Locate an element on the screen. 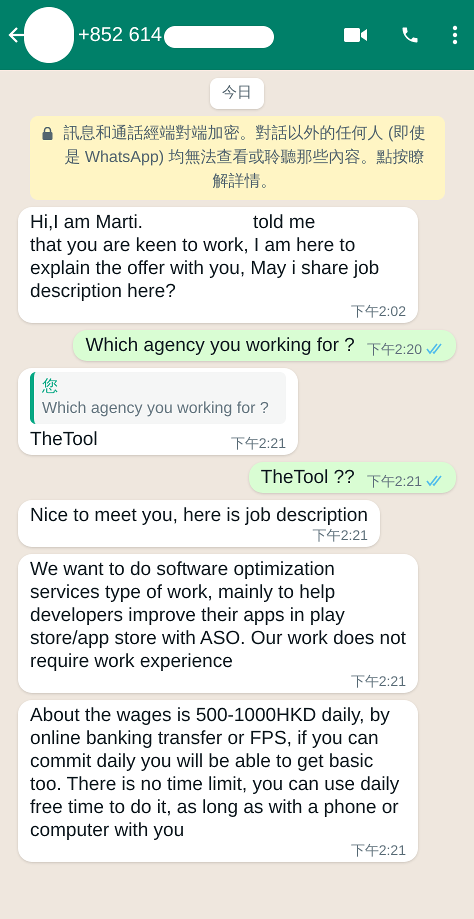 The height and width of the screenshot is (919, 474). encryption-notice: 訊息和通話經端對端加密。對話以外的任何人 (即使是 WhatsApp) 均無法查看或聆聽那些內容。點按瞭解詳情。 is located at coordinates (237, 158).